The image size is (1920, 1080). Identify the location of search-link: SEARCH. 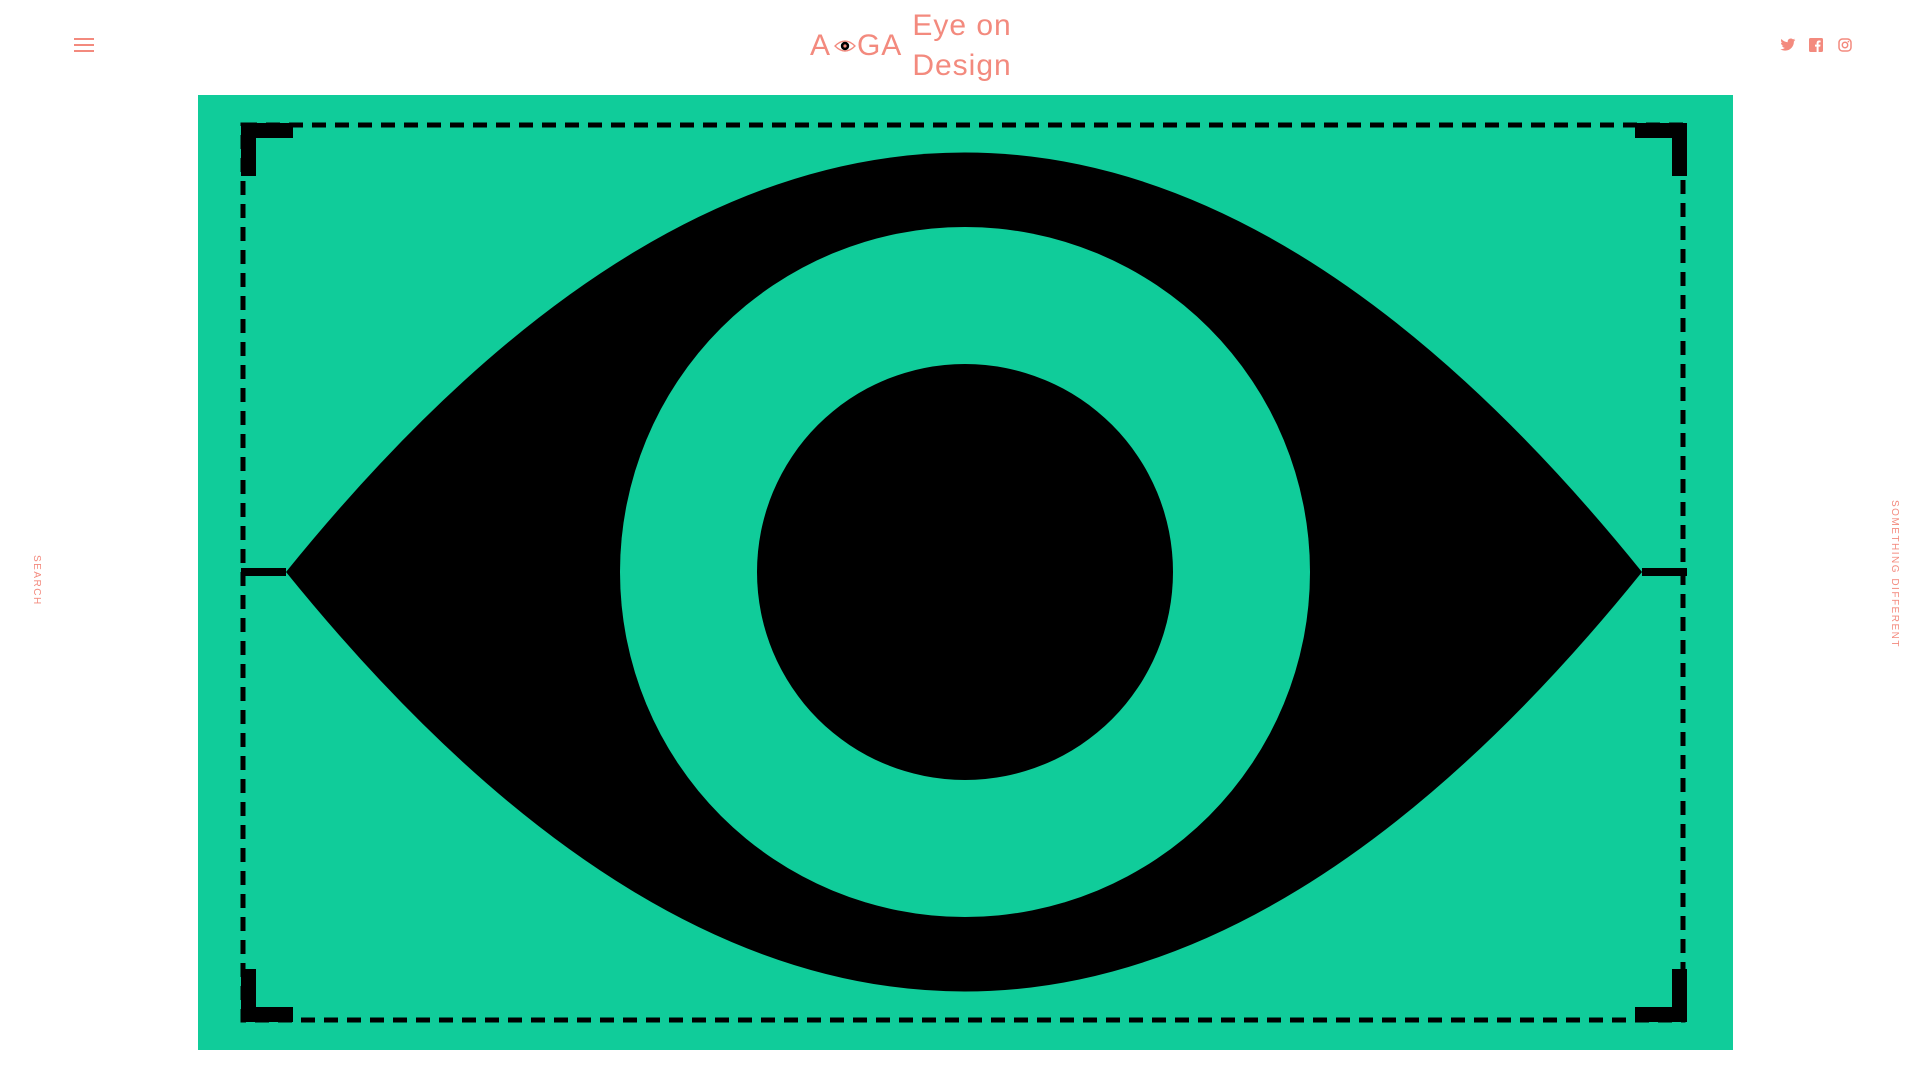
(37, 582).